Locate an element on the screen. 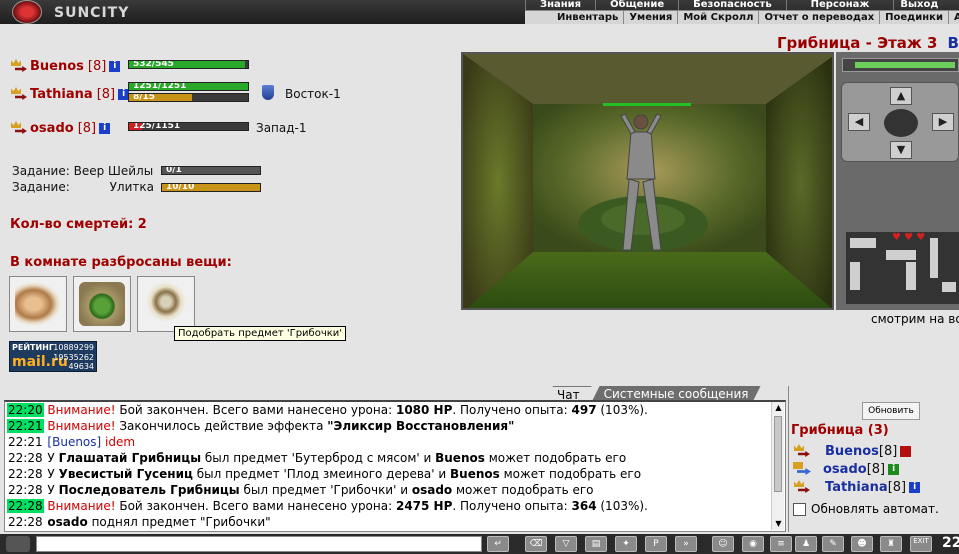 The height and width of the screenshot is (554, 959). group-icon: ♜ is located at coordinates (891, 544).